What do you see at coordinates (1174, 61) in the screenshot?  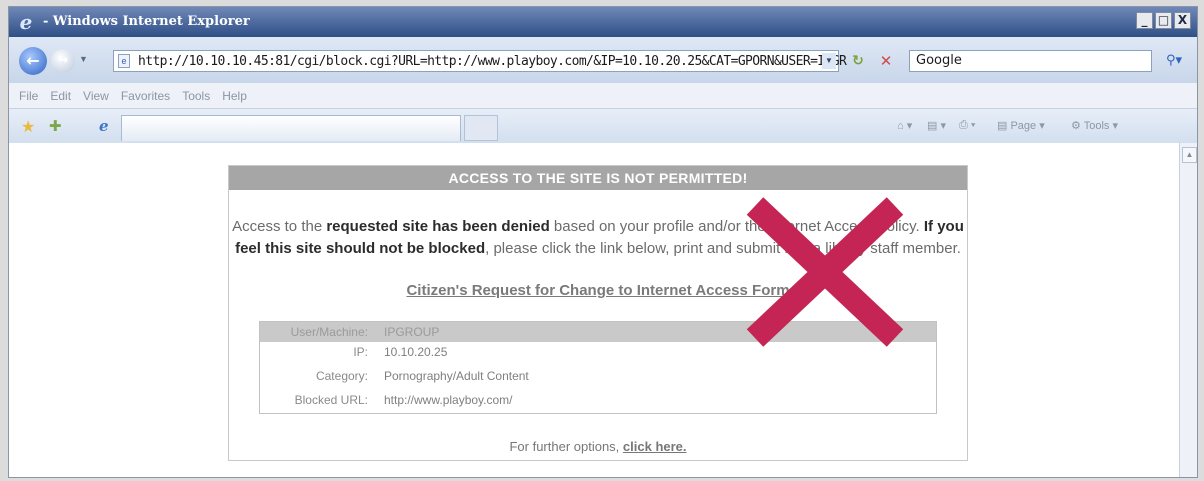 I see `search-icon: ⚲▾` at bounding box center [1174, 61].